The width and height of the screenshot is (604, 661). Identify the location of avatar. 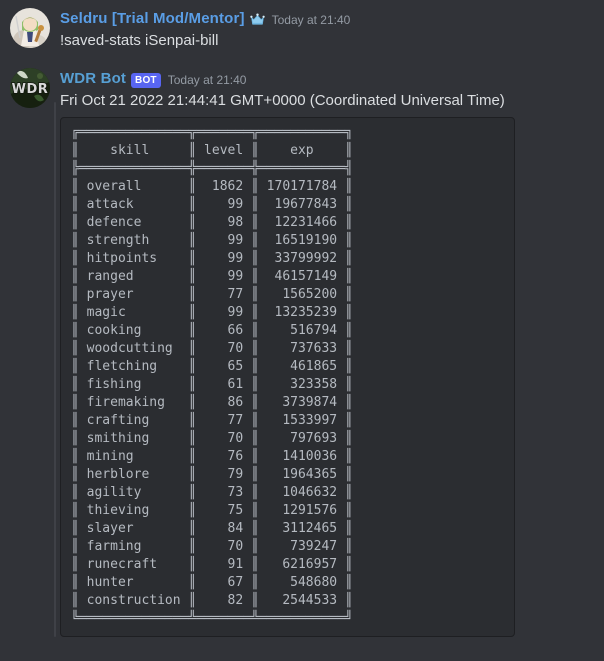
(30, 28).